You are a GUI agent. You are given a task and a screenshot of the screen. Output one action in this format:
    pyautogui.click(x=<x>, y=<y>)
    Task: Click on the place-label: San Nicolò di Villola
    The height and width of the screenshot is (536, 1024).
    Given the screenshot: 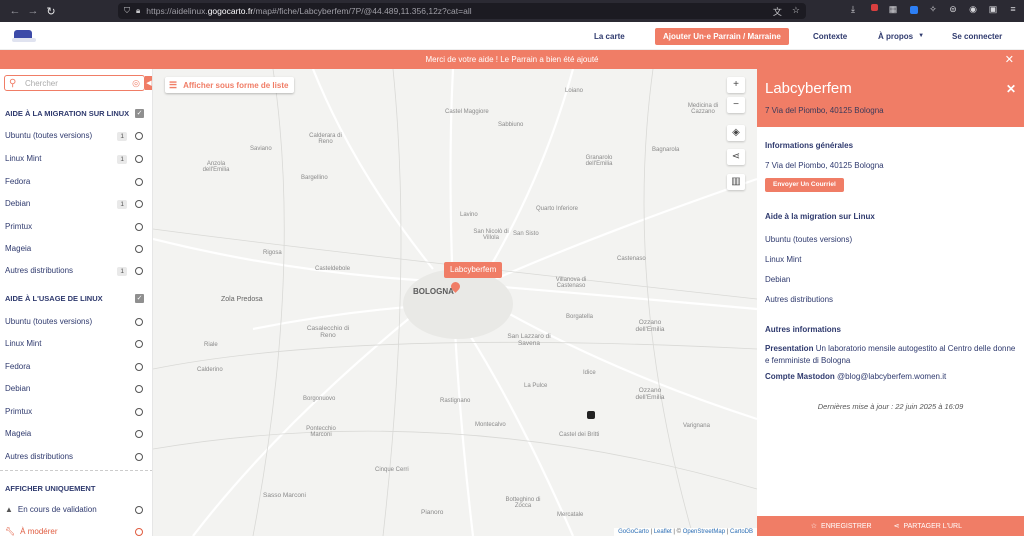 What is the action you would take?
    pyautogui.click(x=491, y=235)
    